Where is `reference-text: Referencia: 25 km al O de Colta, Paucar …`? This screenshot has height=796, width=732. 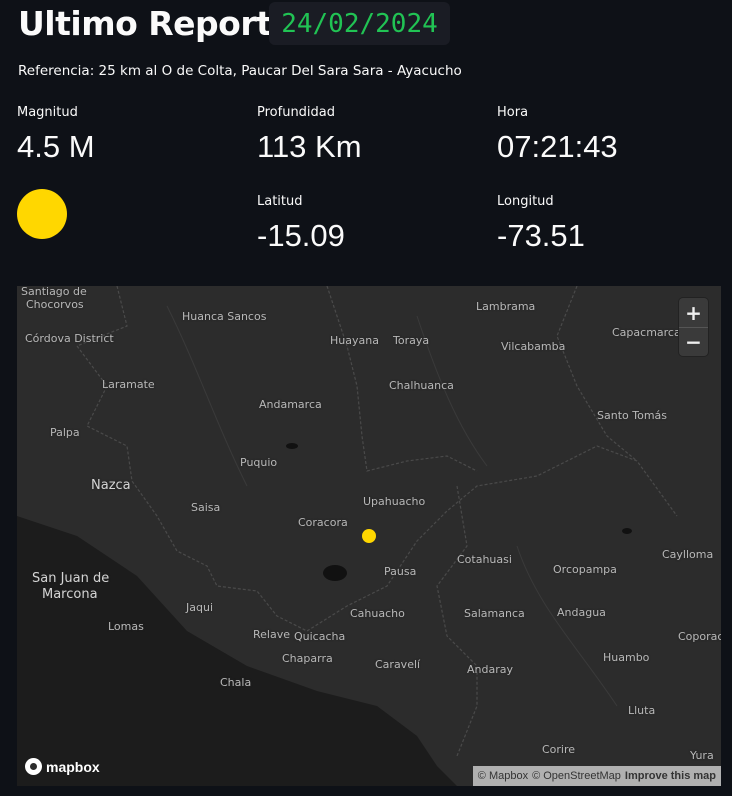
reference-text: Referencia: 25 km al O de Colta, Paucar … is located at coordinates (240, 71).